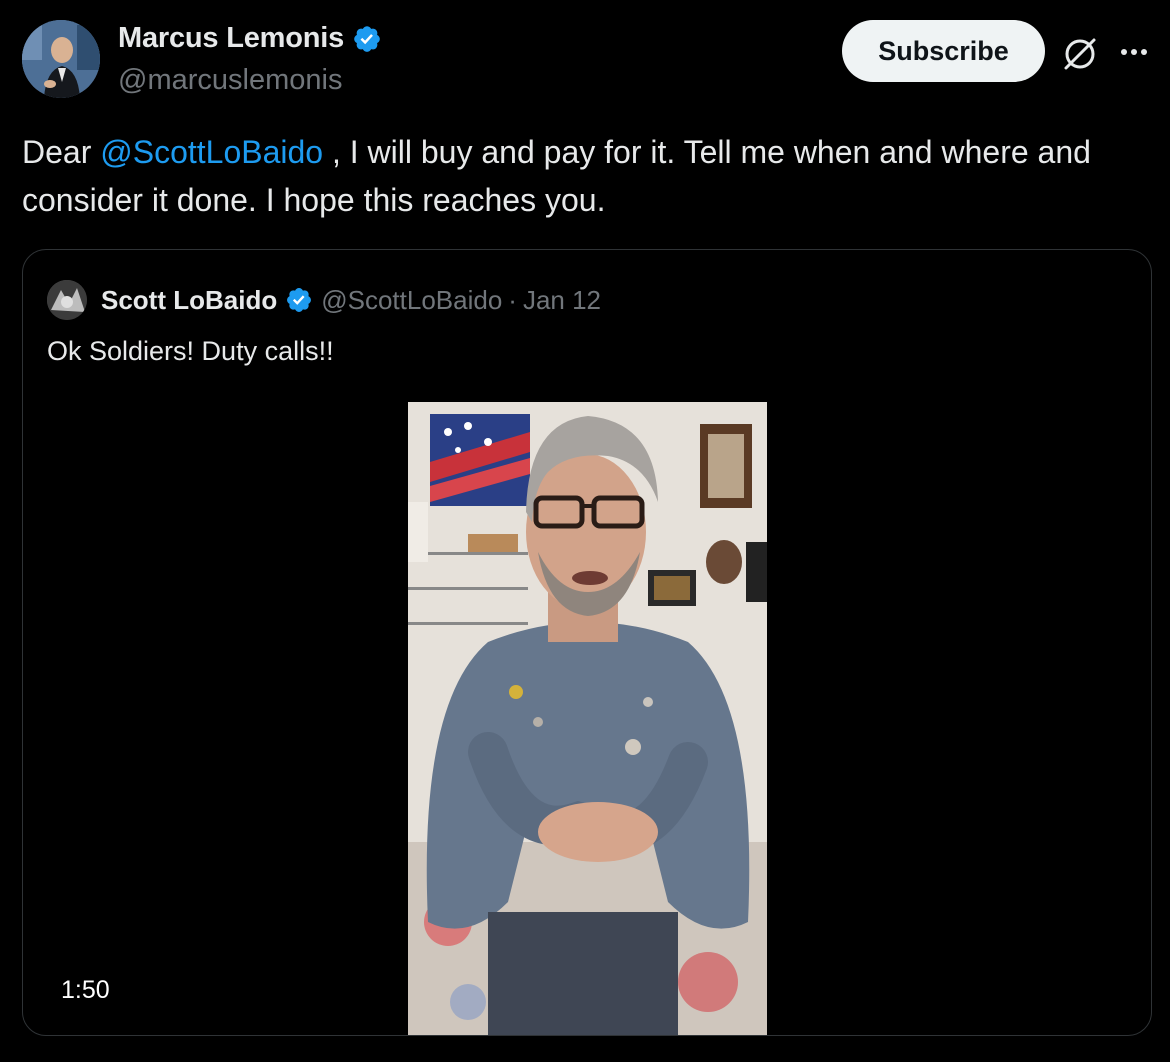 This screenshot has height=1062, width=1170. Describe the element at coordinates (67, 300) in the screenshot. I see `quoted-author-avatar` at that location.